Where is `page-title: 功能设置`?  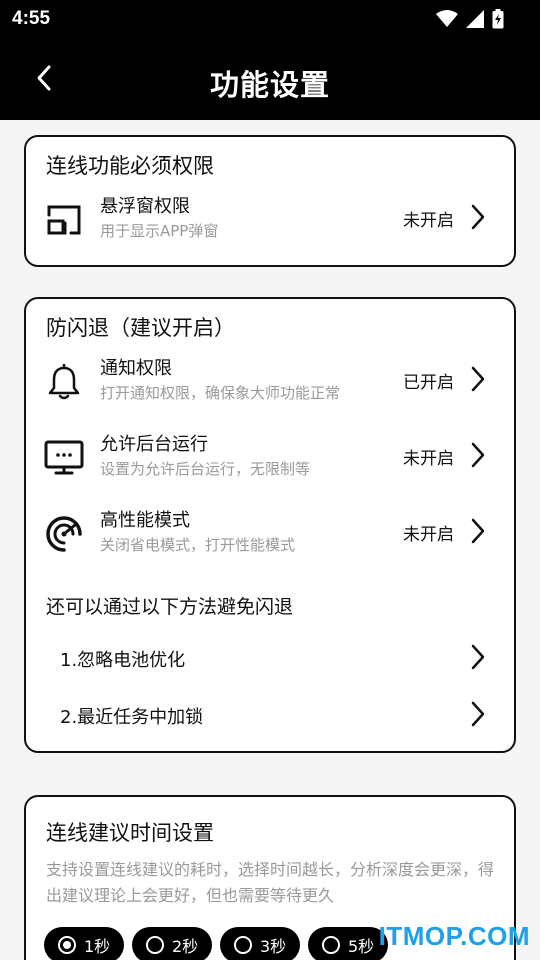 page-title: 功能设置 is located at coordinates (269, 85).